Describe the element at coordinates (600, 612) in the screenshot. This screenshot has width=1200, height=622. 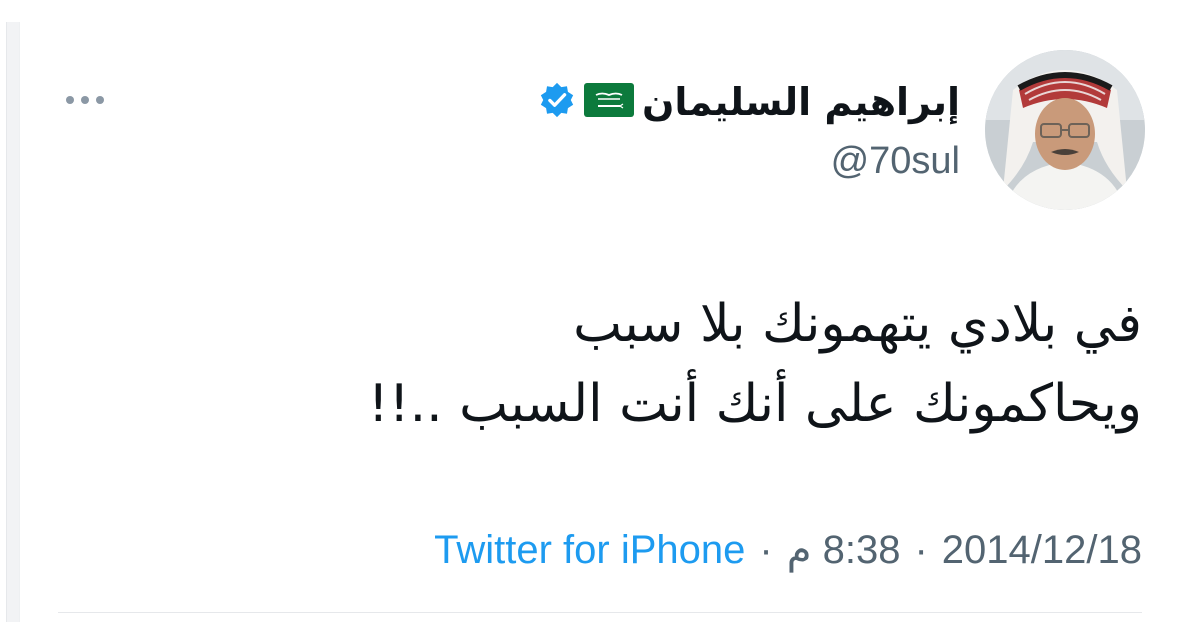
I see `divider` at that location.